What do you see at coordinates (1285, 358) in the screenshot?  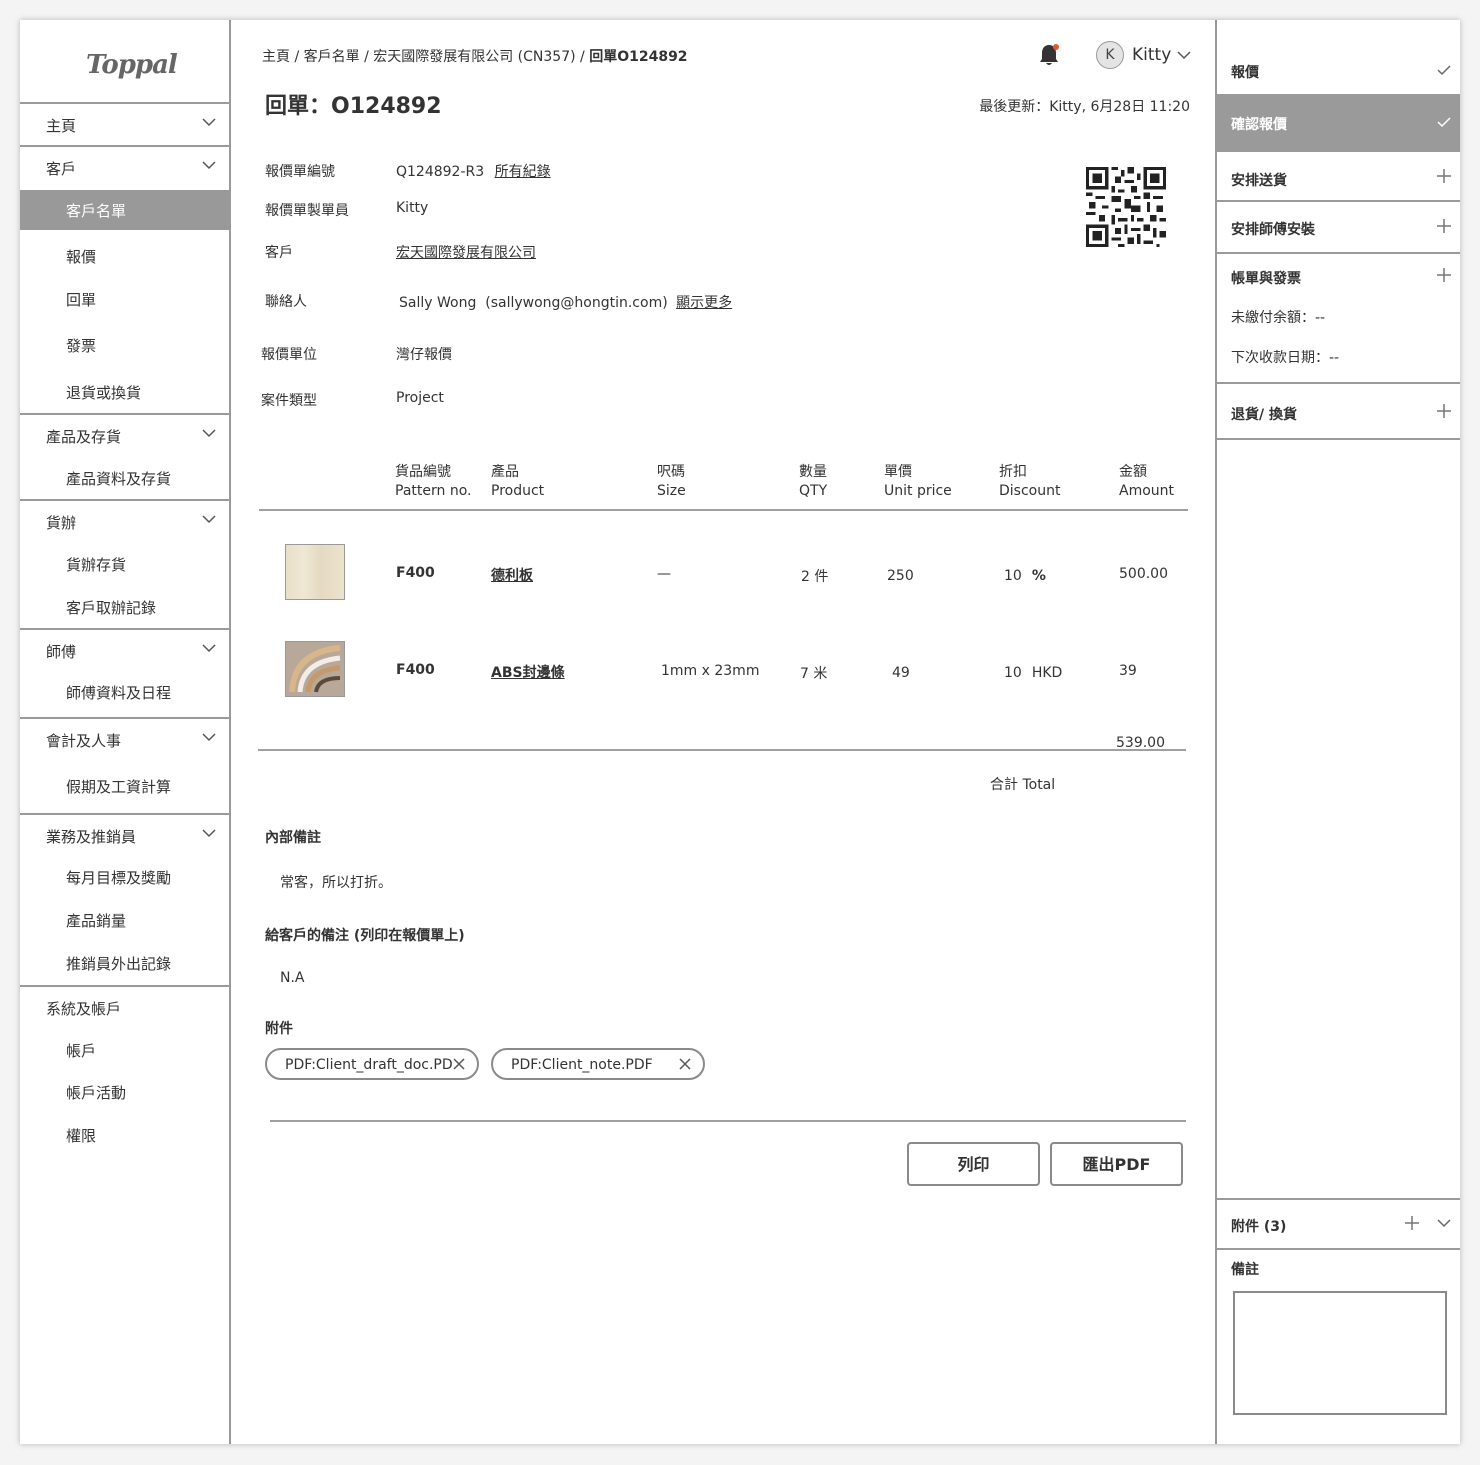 I see `next-payment-date: 下次收款日期：--` at bounding box center [1285, 358].